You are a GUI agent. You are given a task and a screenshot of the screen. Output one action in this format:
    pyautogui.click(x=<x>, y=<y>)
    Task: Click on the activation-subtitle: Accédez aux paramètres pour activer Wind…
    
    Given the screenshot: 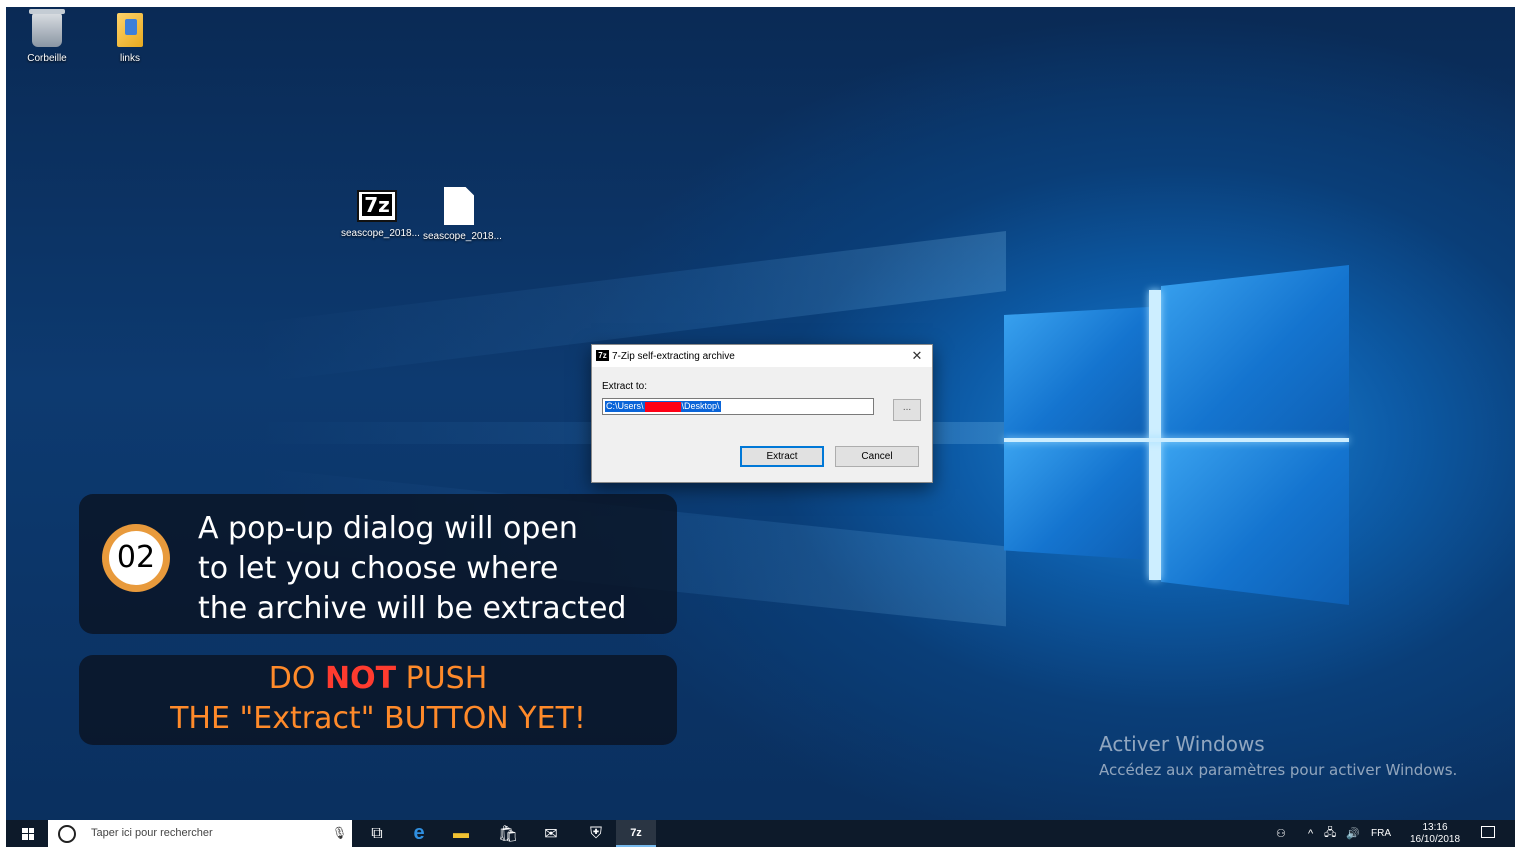 What is the action you would take?
    pyautogui.click(x=1278, y=770)
    